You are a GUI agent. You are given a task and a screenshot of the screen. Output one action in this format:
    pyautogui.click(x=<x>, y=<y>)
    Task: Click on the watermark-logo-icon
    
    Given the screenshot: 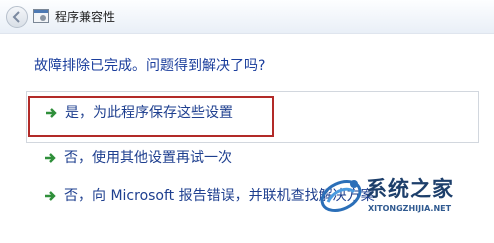 What is the action you would take?
    pyautogui.click(x=341, y=196)
    